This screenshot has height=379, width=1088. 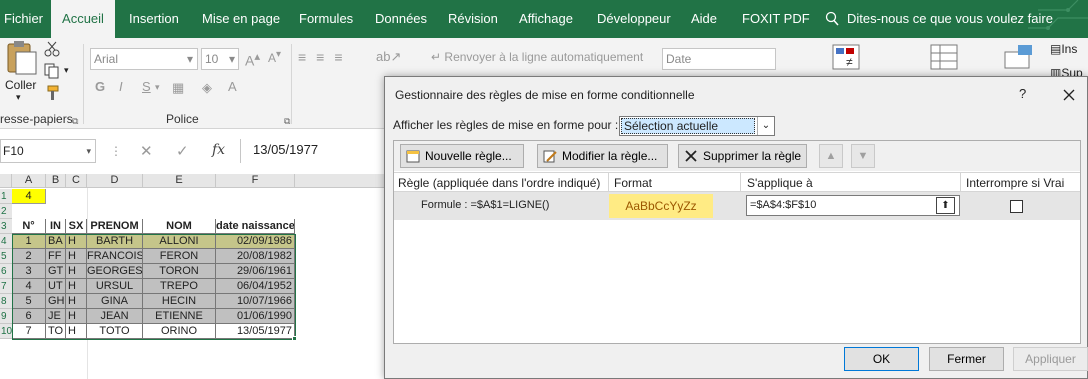 What do you see at coordinates (697, 126) in the screenshot?
I see `show-rules-select: Sélection actuelle ⌄` at bounding box center [697, 126].